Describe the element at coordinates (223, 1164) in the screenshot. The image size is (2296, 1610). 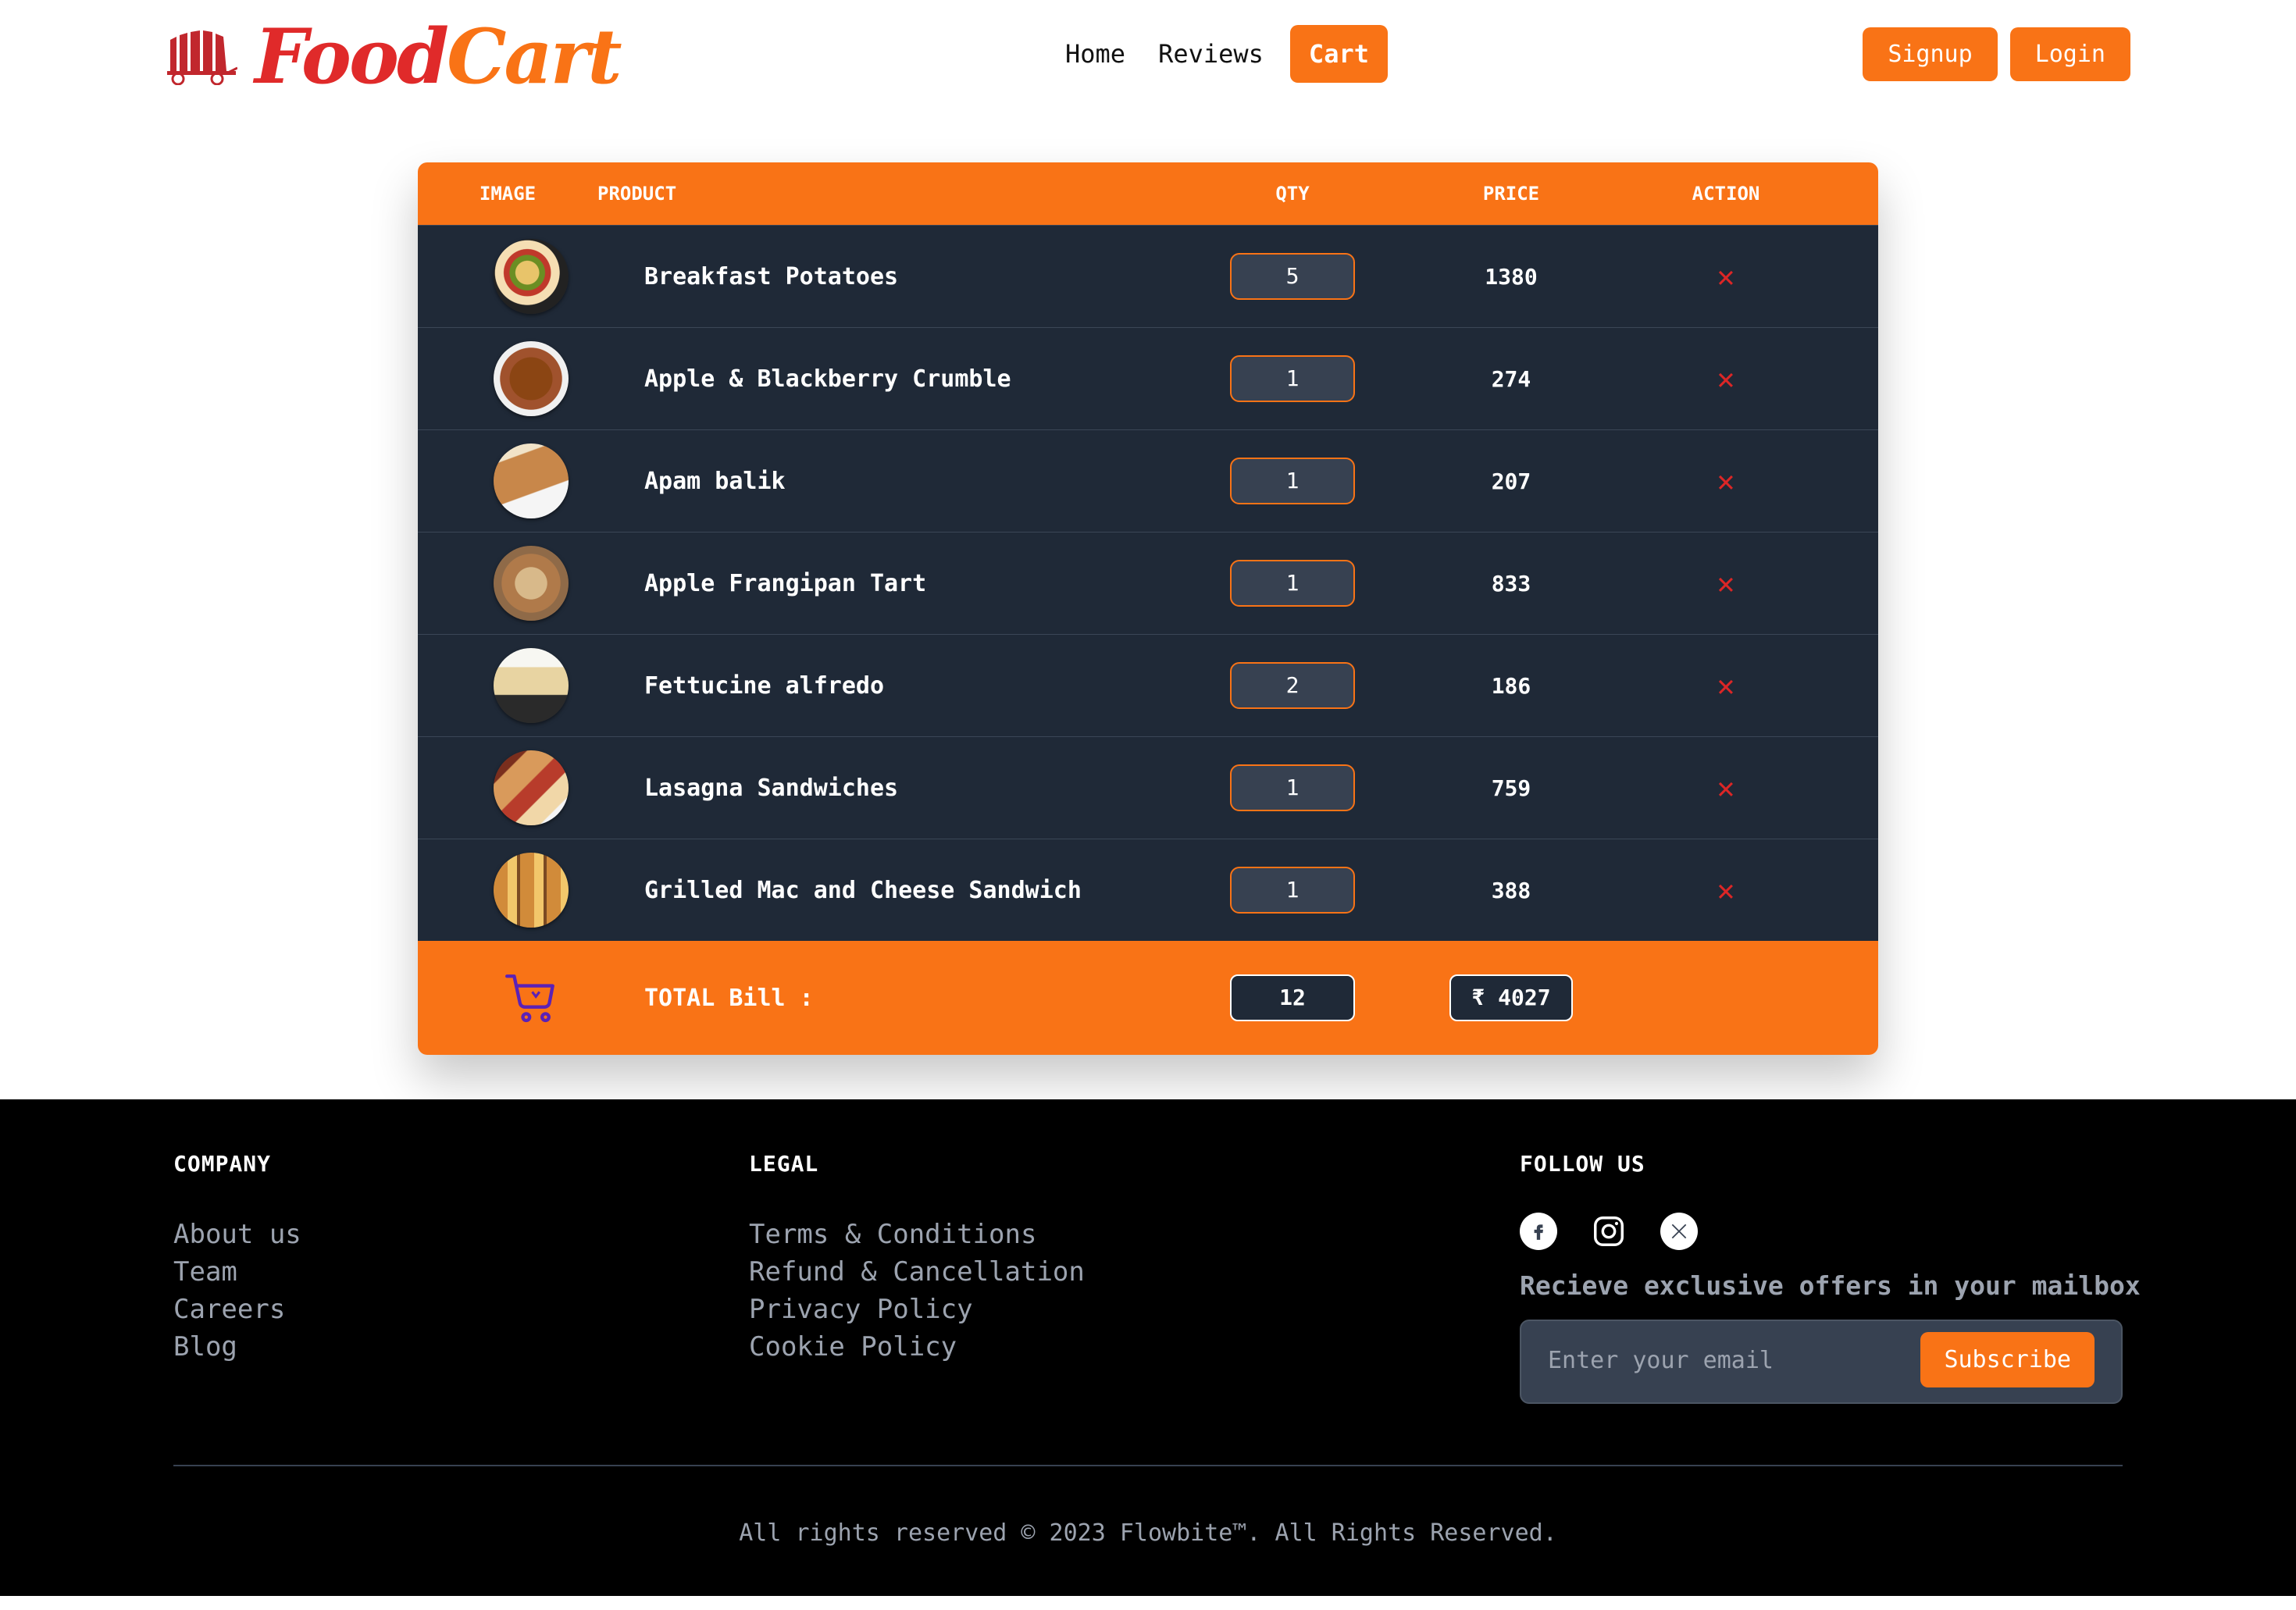
I see `footer-company-heading: COMPANY` at that location.